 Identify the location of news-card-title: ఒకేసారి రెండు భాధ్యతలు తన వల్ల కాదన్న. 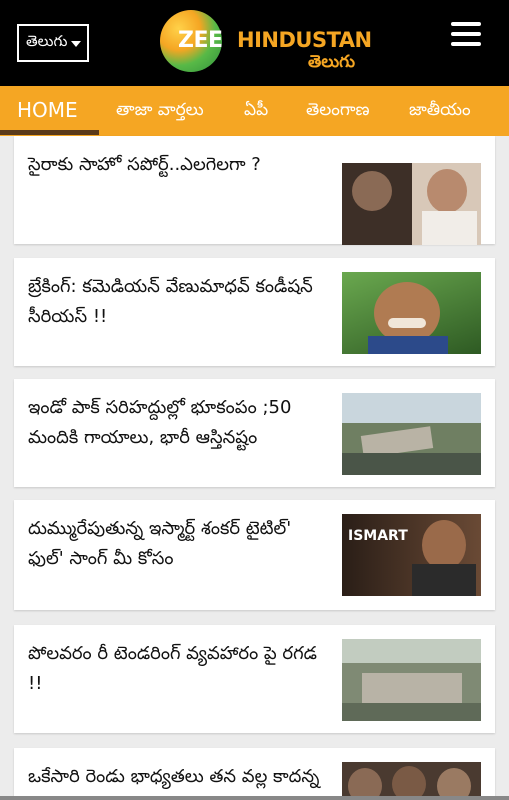
(178, 777).